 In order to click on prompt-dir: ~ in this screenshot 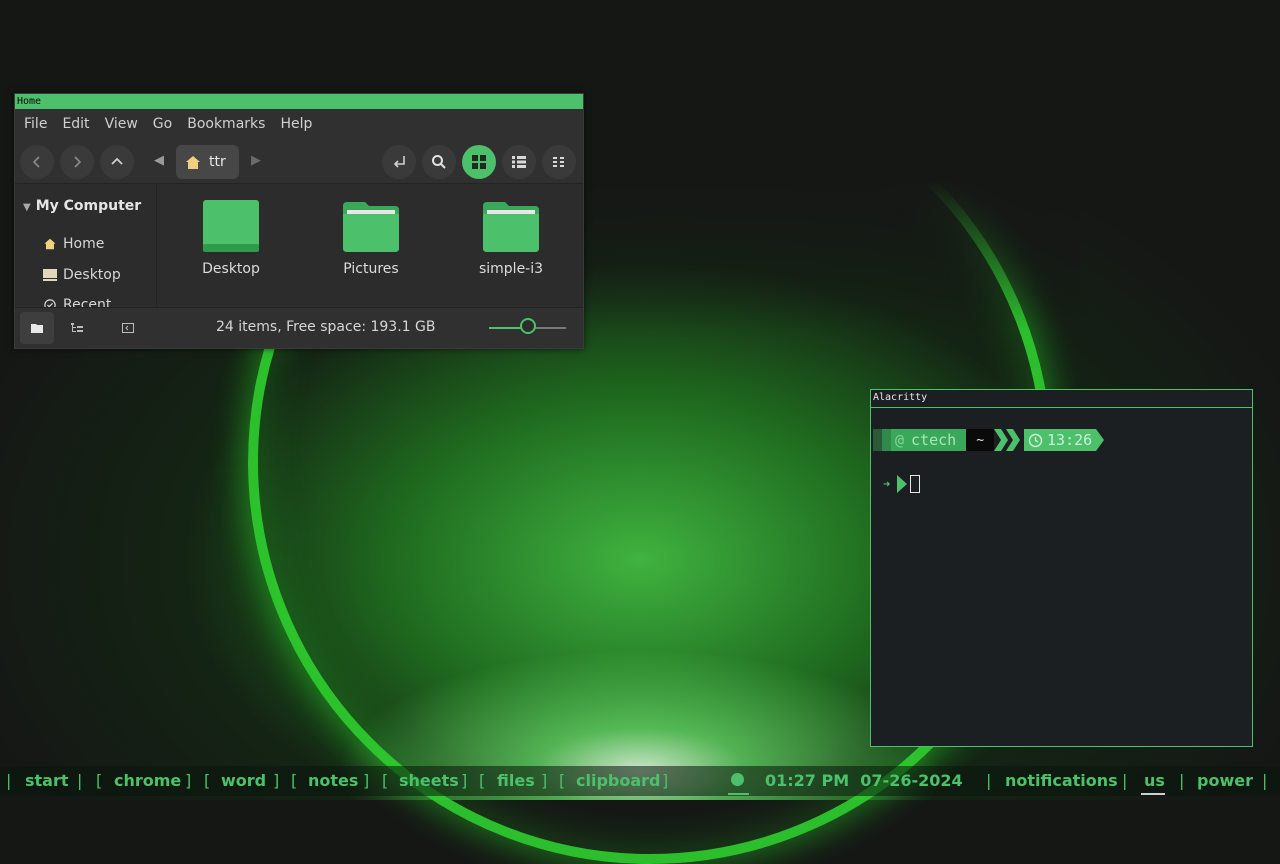, I will do `click(980, 440)`.